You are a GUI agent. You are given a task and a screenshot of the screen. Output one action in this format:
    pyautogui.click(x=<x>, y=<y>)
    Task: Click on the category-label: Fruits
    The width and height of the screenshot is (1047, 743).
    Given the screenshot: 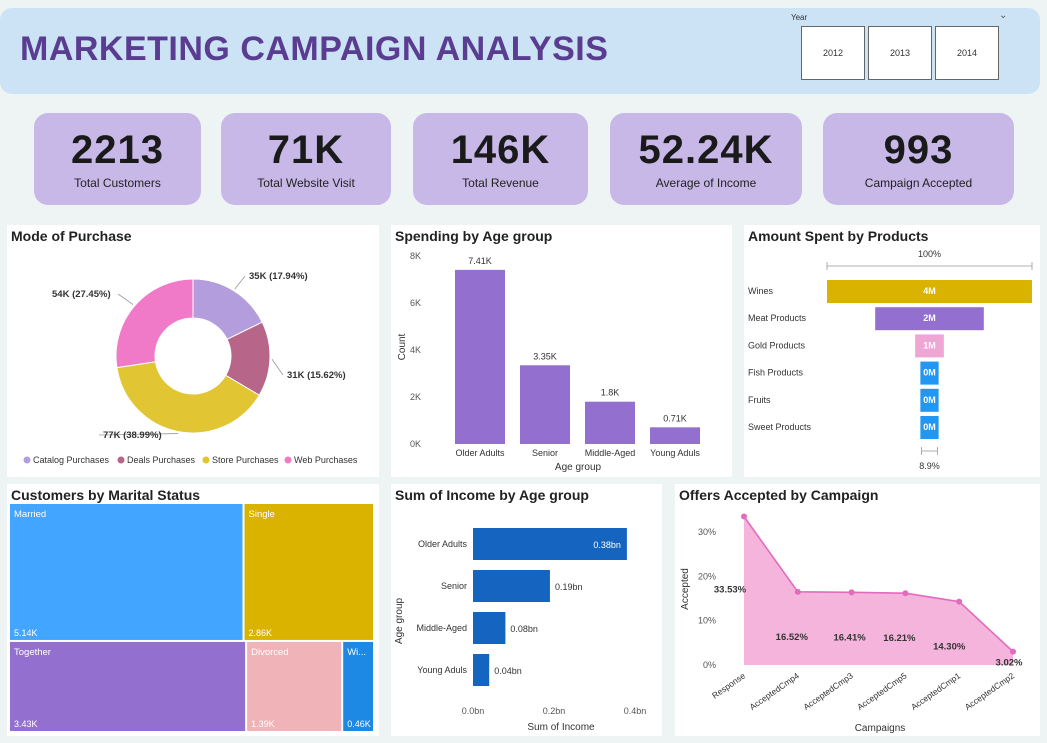 What is the action you would take?
    pyautogui.click(x=759, y=400)
    